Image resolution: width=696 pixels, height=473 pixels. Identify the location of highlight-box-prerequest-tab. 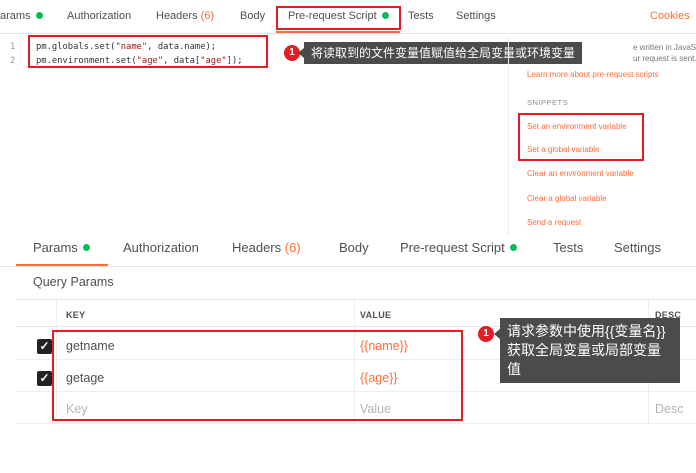
(338, 18).